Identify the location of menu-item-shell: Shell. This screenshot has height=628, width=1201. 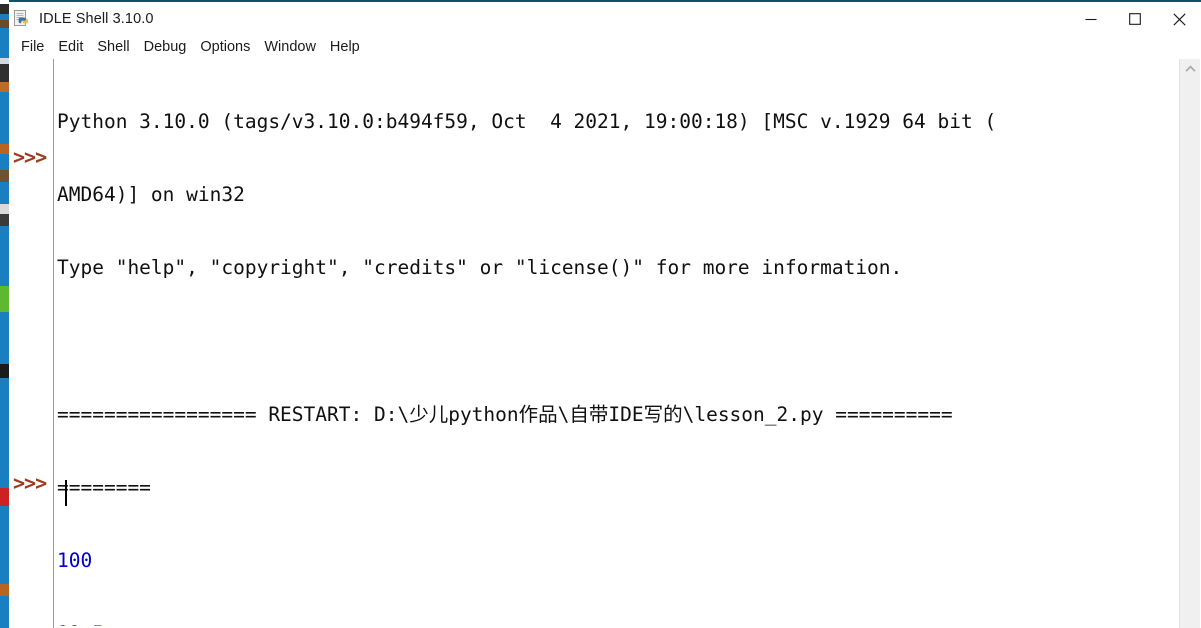
(113, 47).